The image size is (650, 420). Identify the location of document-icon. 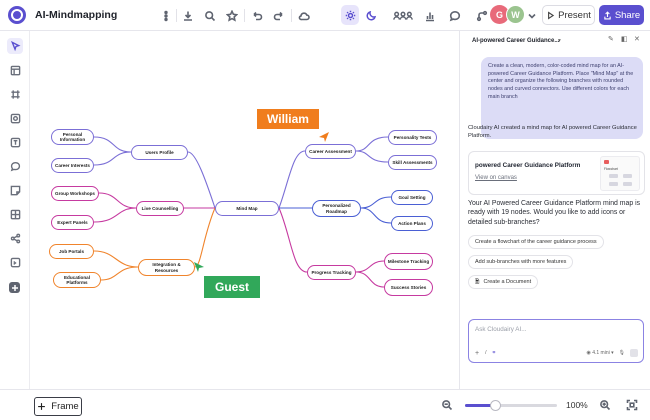
(15, 262).